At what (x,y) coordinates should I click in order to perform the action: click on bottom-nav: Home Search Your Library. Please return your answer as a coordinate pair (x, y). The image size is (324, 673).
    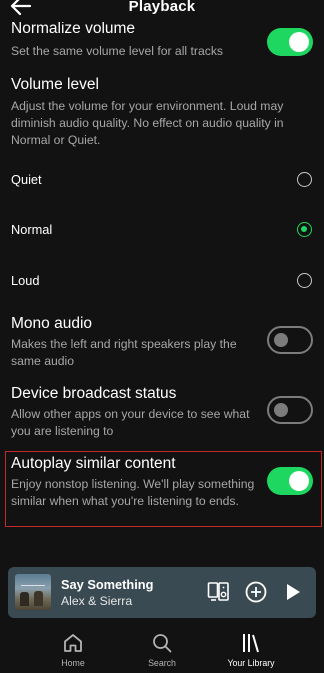
    Looking at the image, I should click on (162, 648).